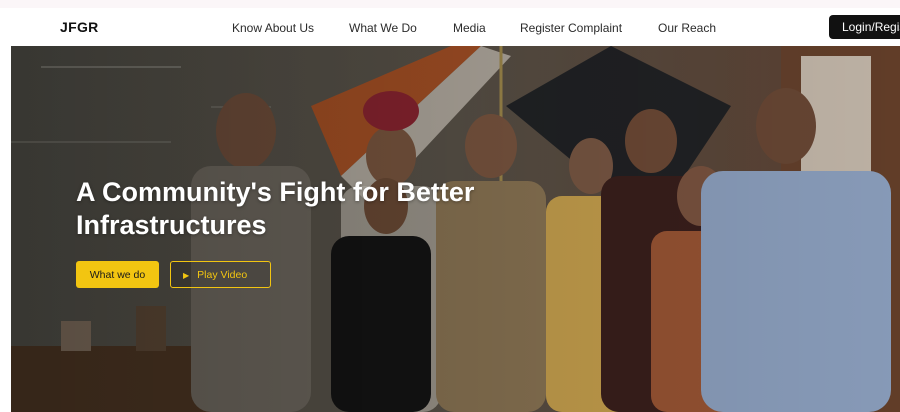 This screenshot has height=412, width=900. What do you see at coordinates (117, 274) in the screenshot?
I see `what-we-do-button: What we do` at bounding box center [117, 274].